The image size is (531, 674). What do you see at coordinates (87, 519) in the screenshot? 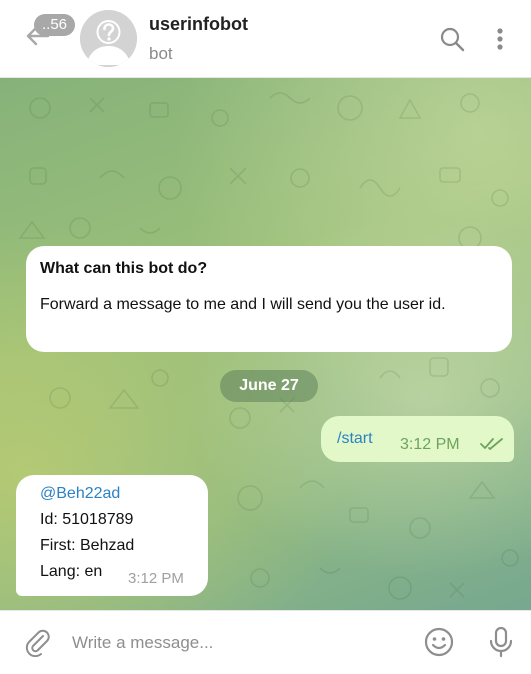
I see `user-id-line: Id: 51018789` at bounding box center [87, 519].